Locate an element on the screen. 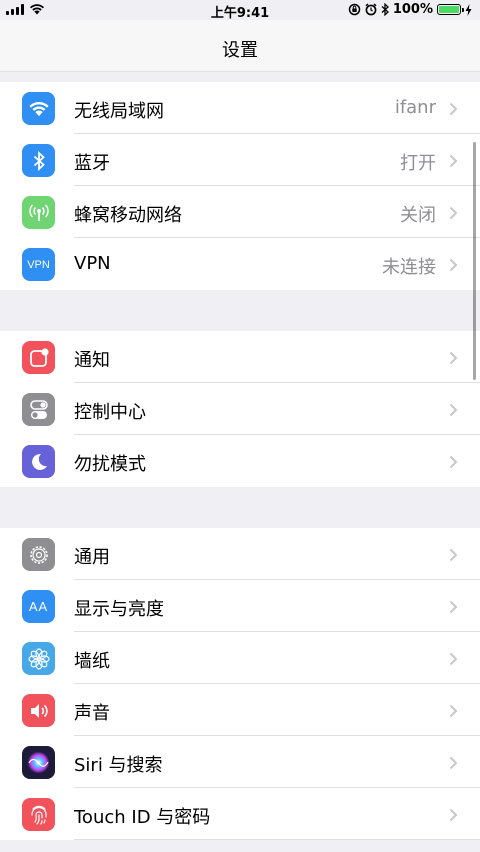  settings-row-sounds: 声音 is located at coordinates (240, 710).